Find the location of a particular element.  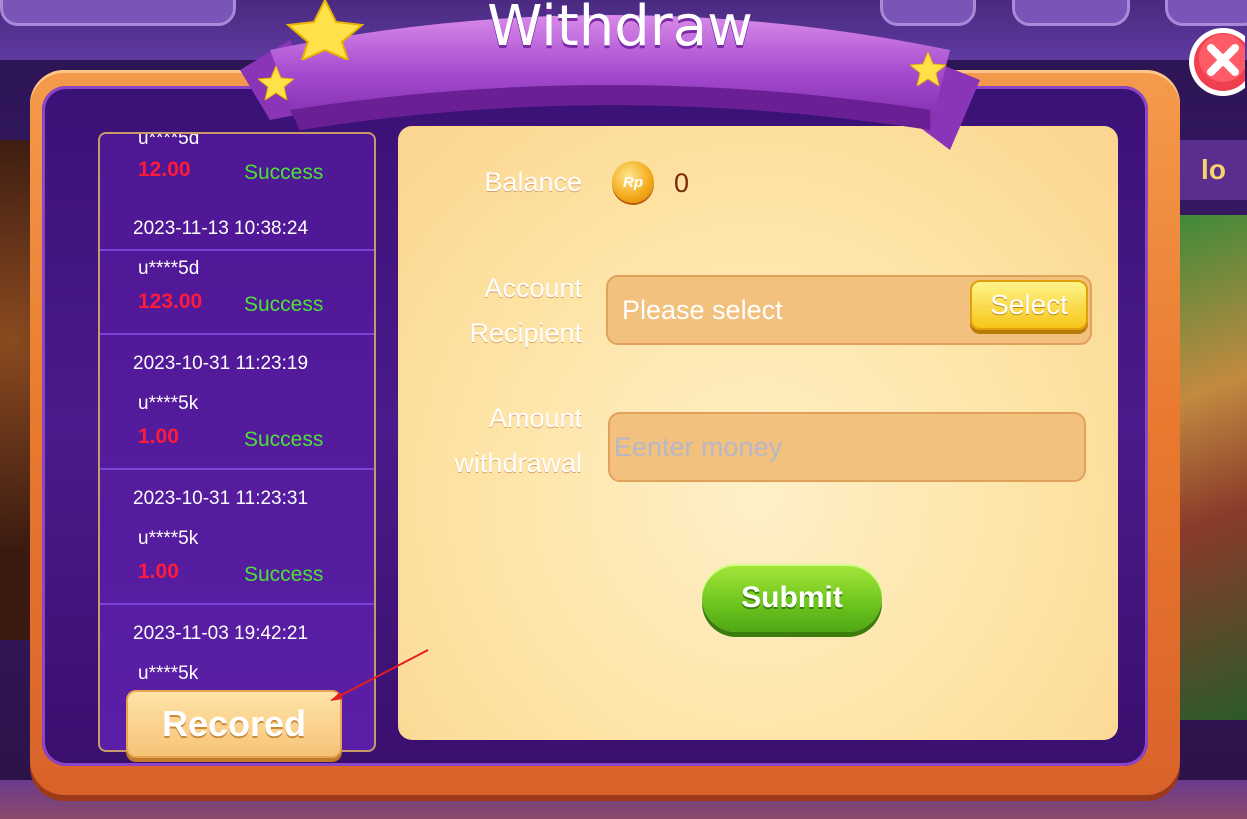

select-account-button: Select is located at coordinates (1029, 305).